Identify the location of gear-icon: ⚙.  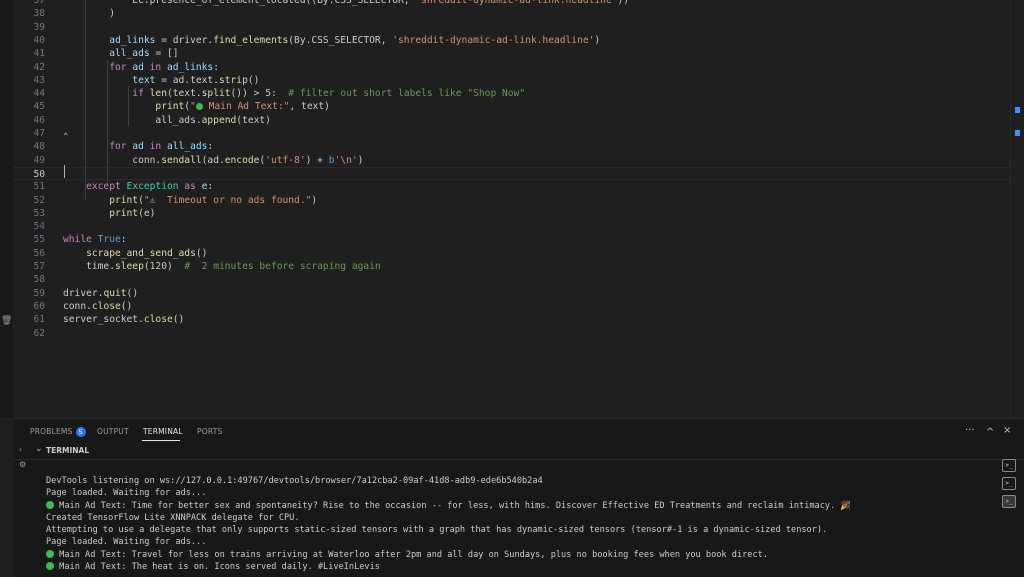
(22, 464).